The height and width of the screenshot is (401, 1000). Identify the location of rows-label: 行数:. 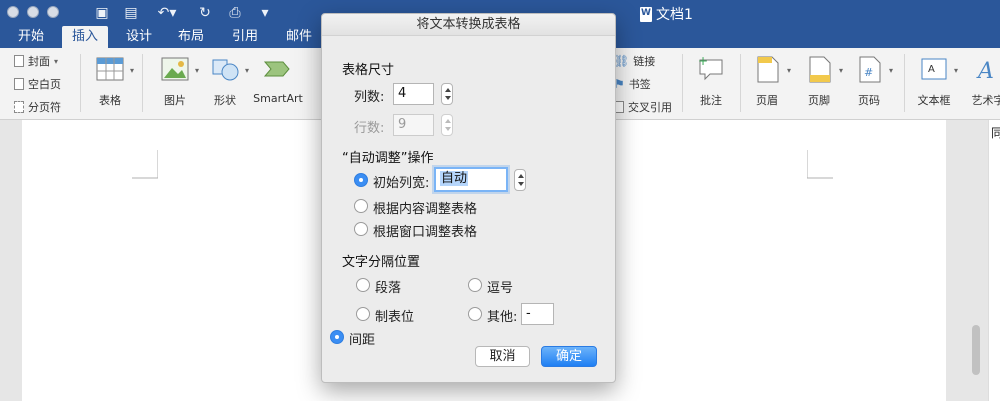
(369, 128).